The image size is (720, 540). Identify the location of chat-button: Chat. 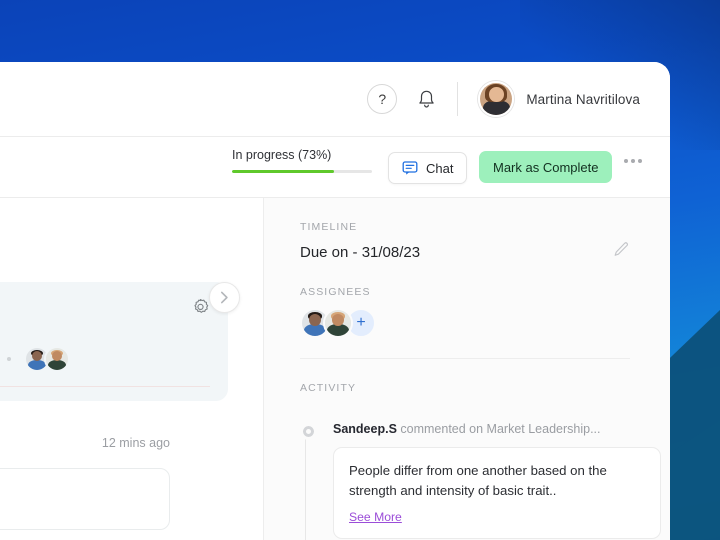
(428, 168).